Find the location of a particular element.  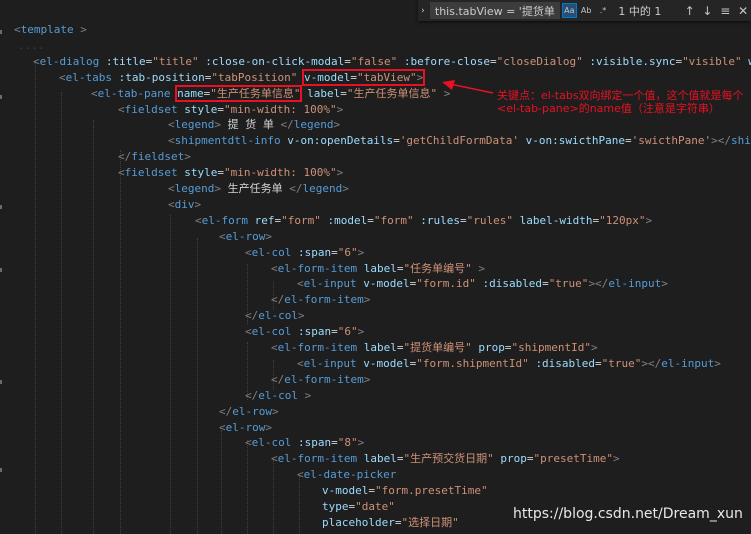

code-token: :visible.sync is located at coordinates (632, 61).